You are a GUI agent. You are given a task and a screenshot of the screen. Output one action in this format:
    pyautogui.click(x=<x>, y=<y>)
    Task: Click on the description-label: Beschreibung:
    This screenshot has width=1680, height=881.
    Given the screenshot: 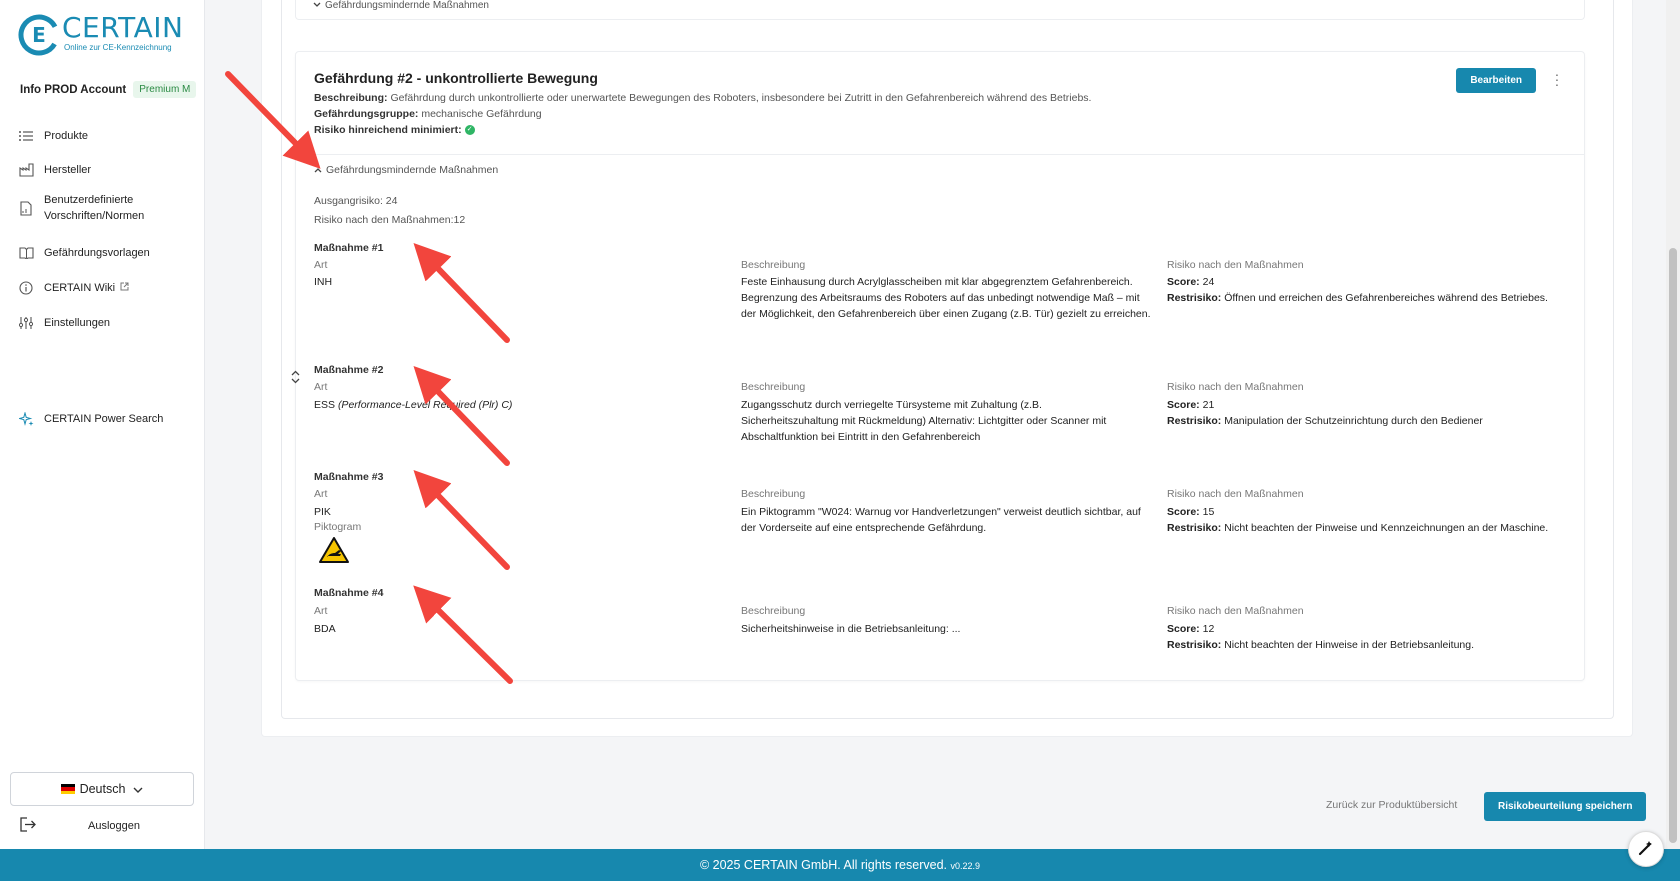 What is the action you would take?
    pyautogui.click(x=351, y=98)
    